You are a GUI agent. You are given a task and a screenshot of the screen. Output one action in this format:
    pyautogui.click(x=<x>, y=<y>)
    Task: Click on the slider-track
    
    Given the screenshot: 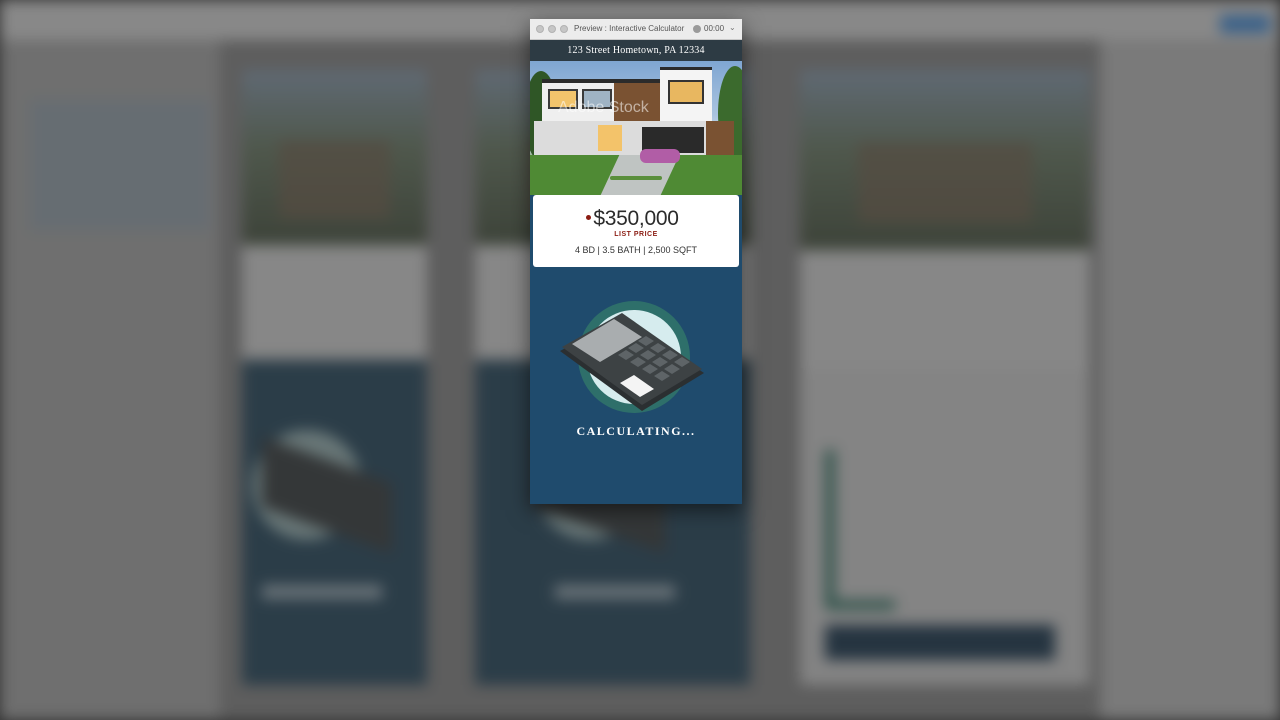 What is the action you would take?
    pyautogui.click(x=636, y=178)
    